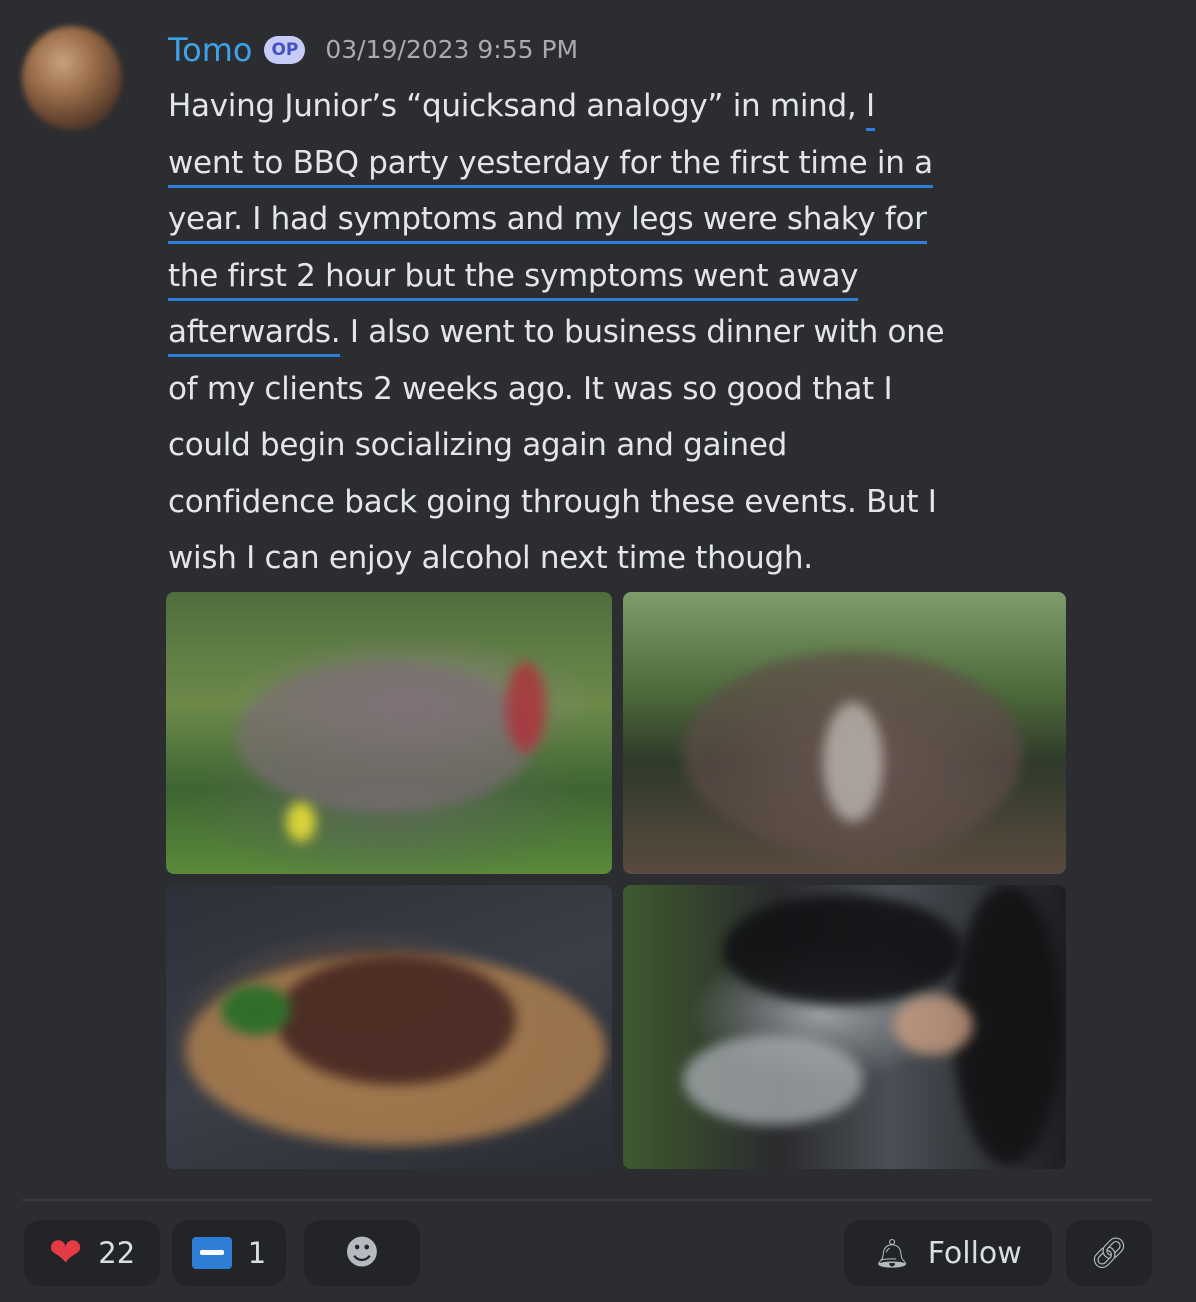 The width and height of the screenshot is (1196, 1302). What do you see at coordinates (72, 78) in the screenshot?
I see `avatar` at bounding box center [72, 78].